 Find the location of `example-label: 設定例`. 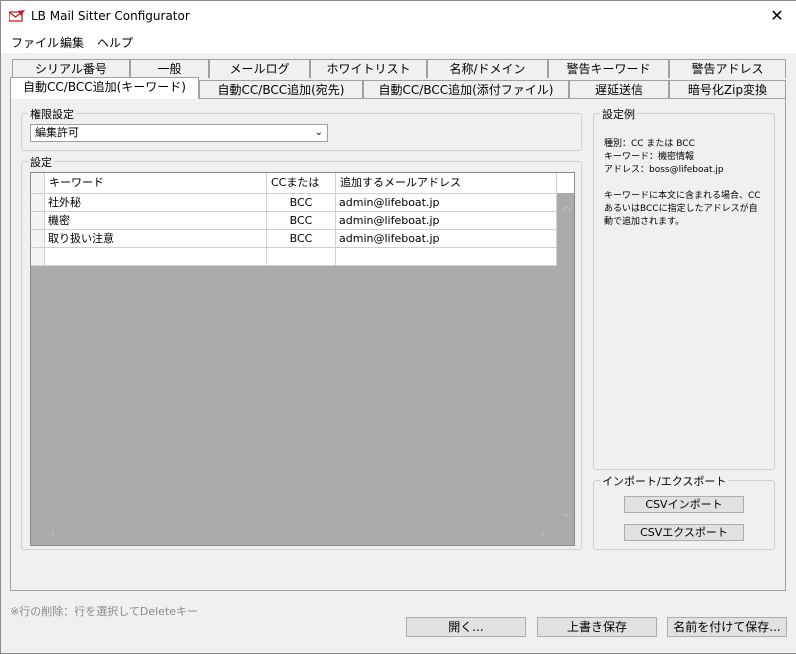

example-label: 設定例 is located at coordinates (618, 114).